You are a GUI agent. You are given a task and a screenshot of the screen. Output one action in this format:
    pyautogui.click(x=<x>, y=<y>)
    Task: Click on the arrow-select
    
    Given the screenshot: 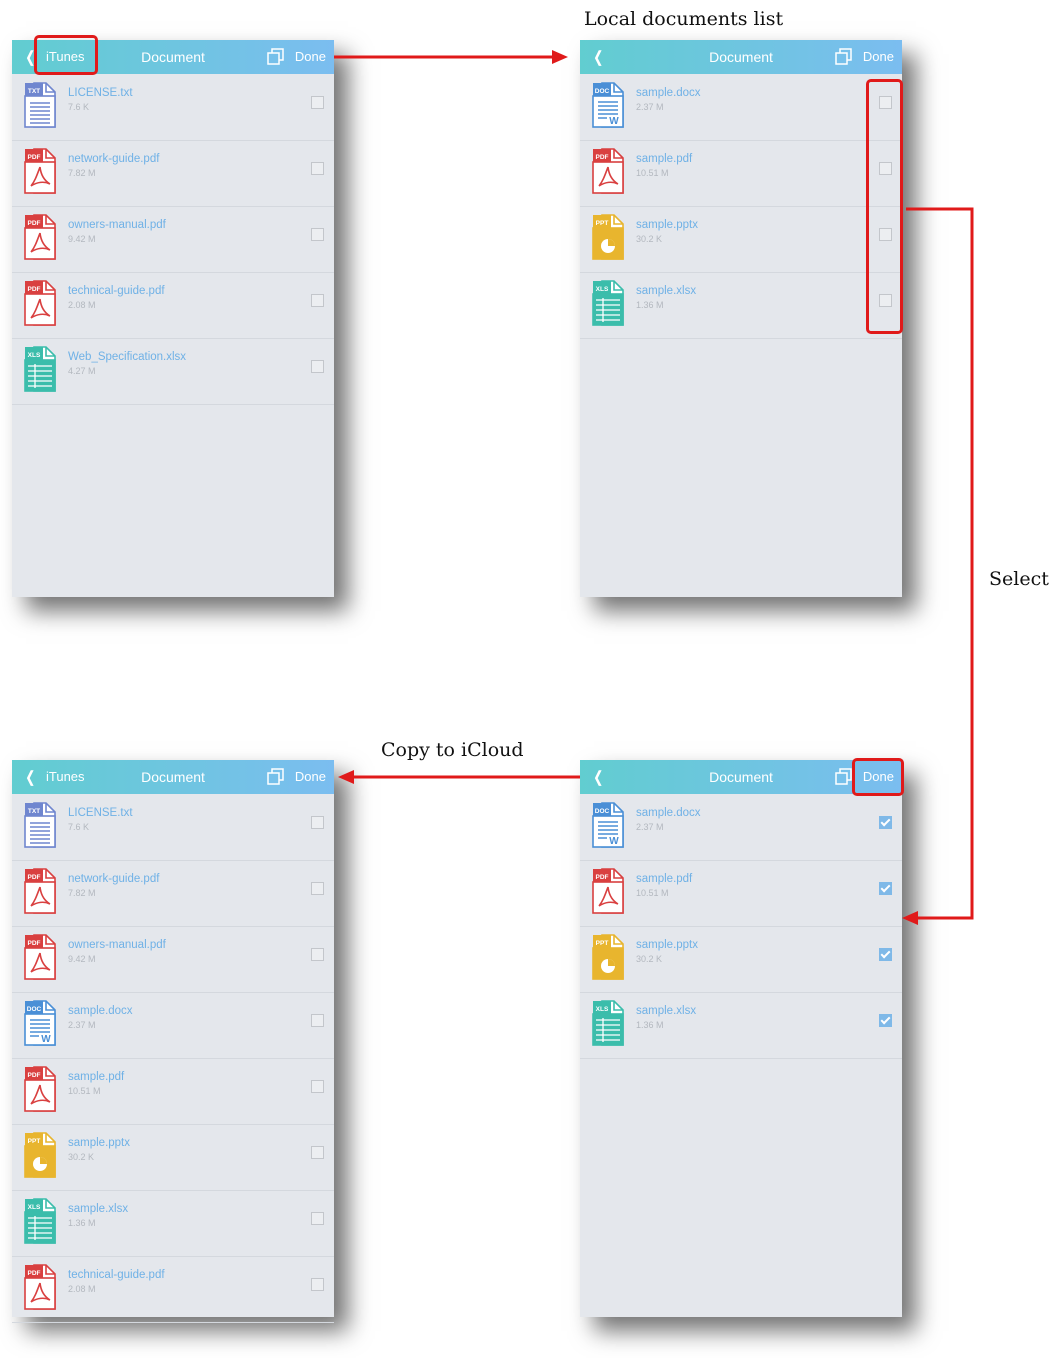 What is the action you would take?
    pyautogui.click(x=940, y=563)
    